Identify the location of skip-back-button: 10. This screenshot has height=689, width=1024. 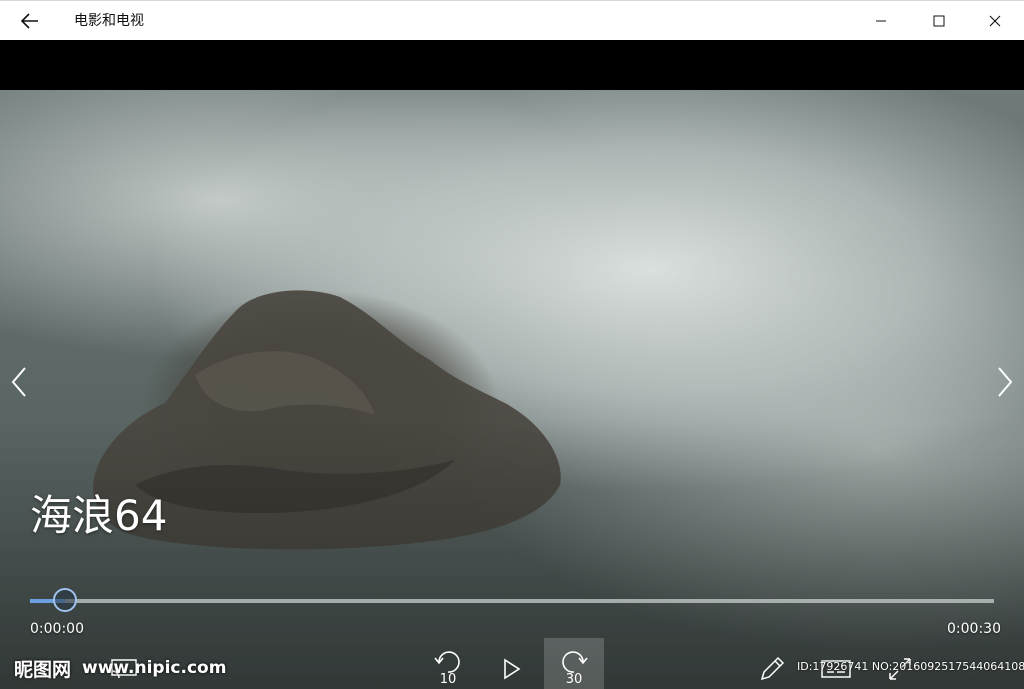
(448, 668).